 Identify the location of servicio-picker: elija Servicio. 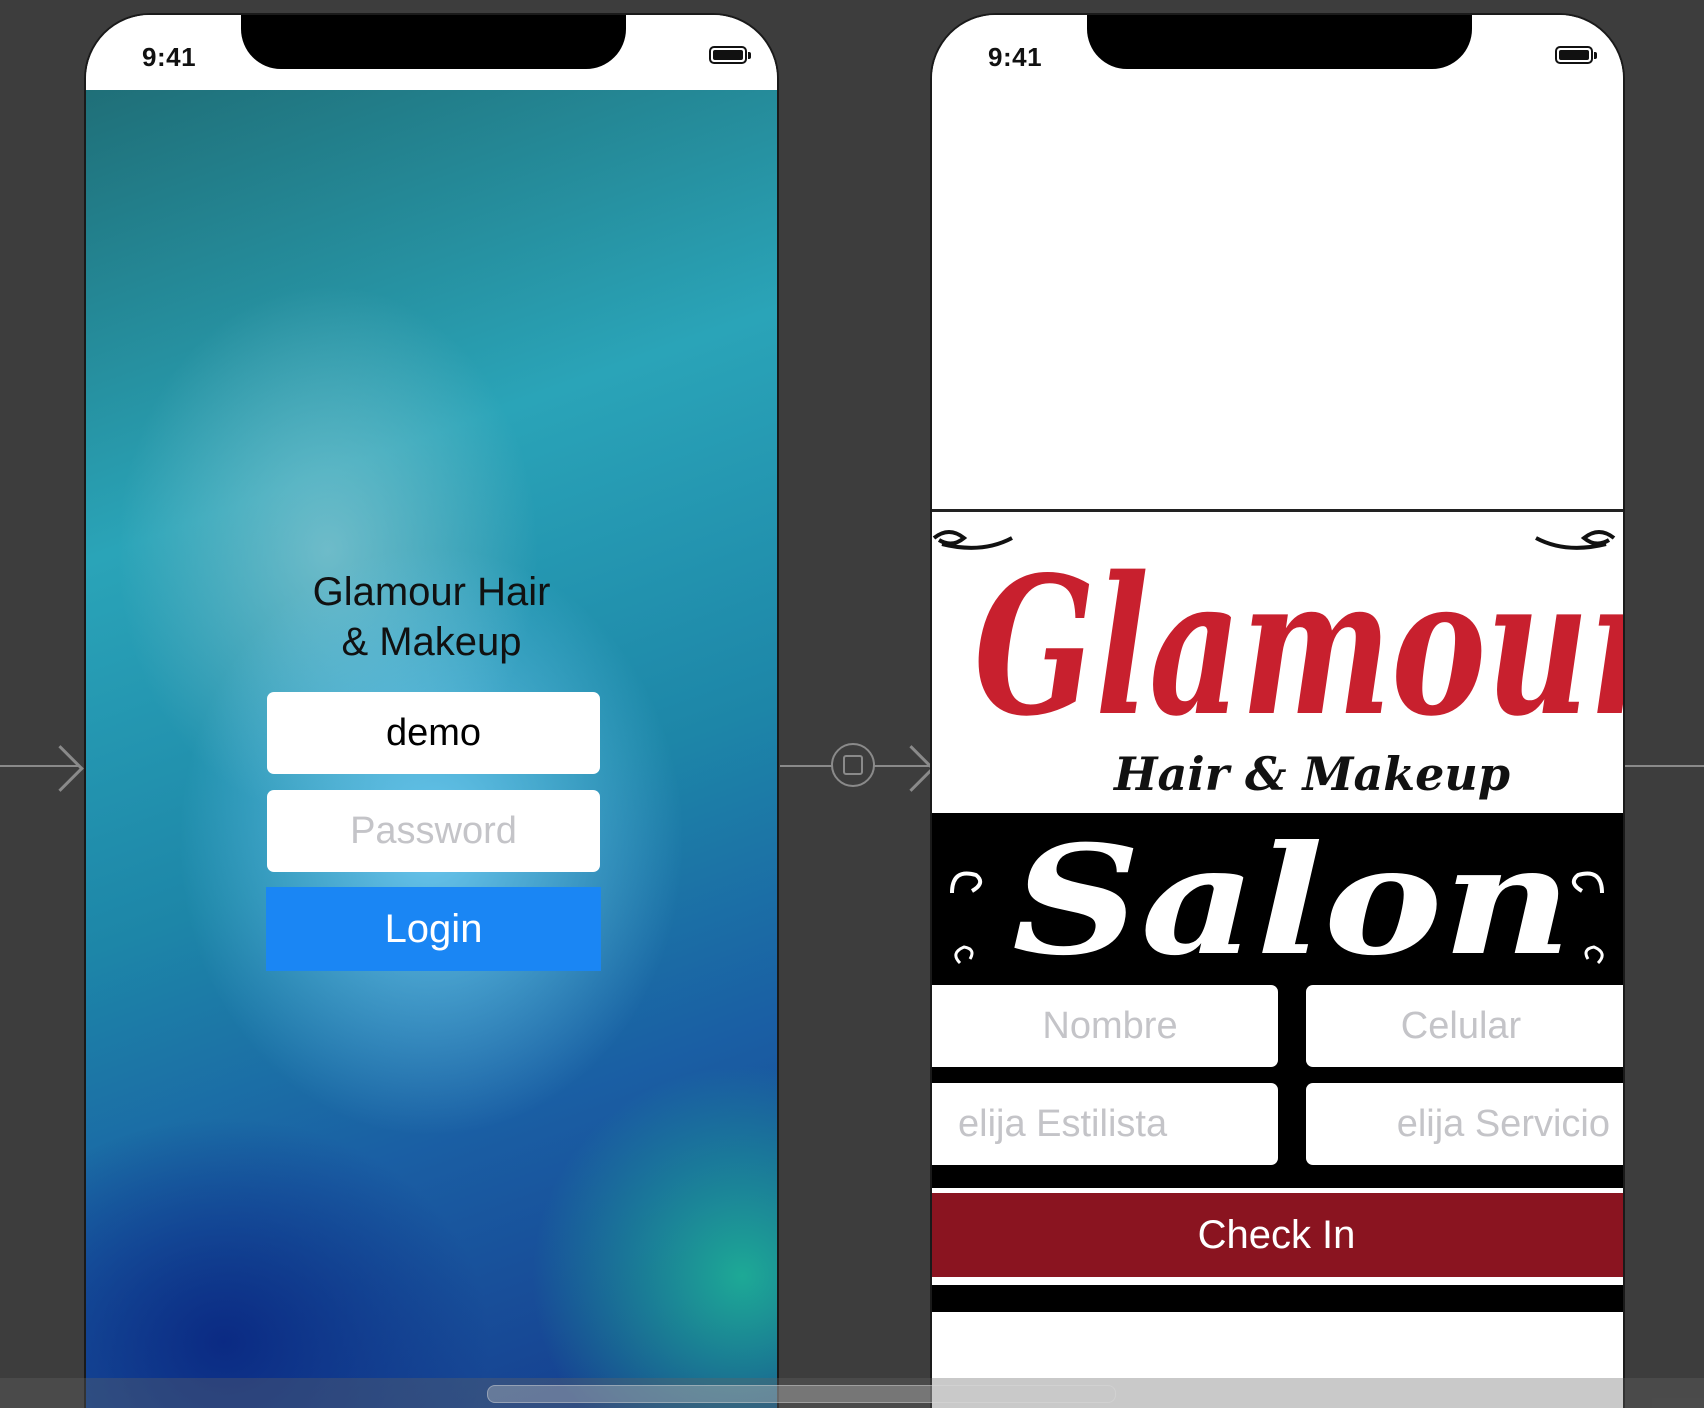
(1464, 1124).